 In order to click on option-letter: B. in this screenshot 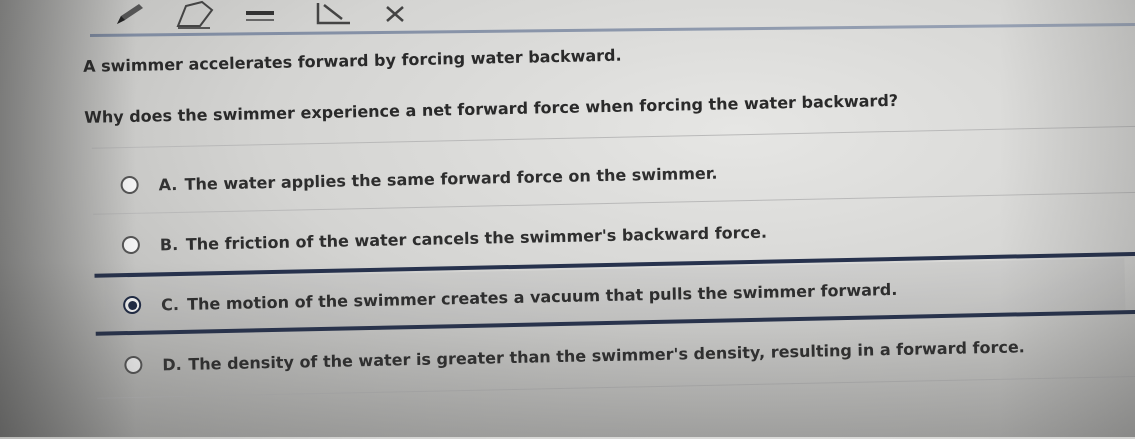, I will do `click(169, 244)`.